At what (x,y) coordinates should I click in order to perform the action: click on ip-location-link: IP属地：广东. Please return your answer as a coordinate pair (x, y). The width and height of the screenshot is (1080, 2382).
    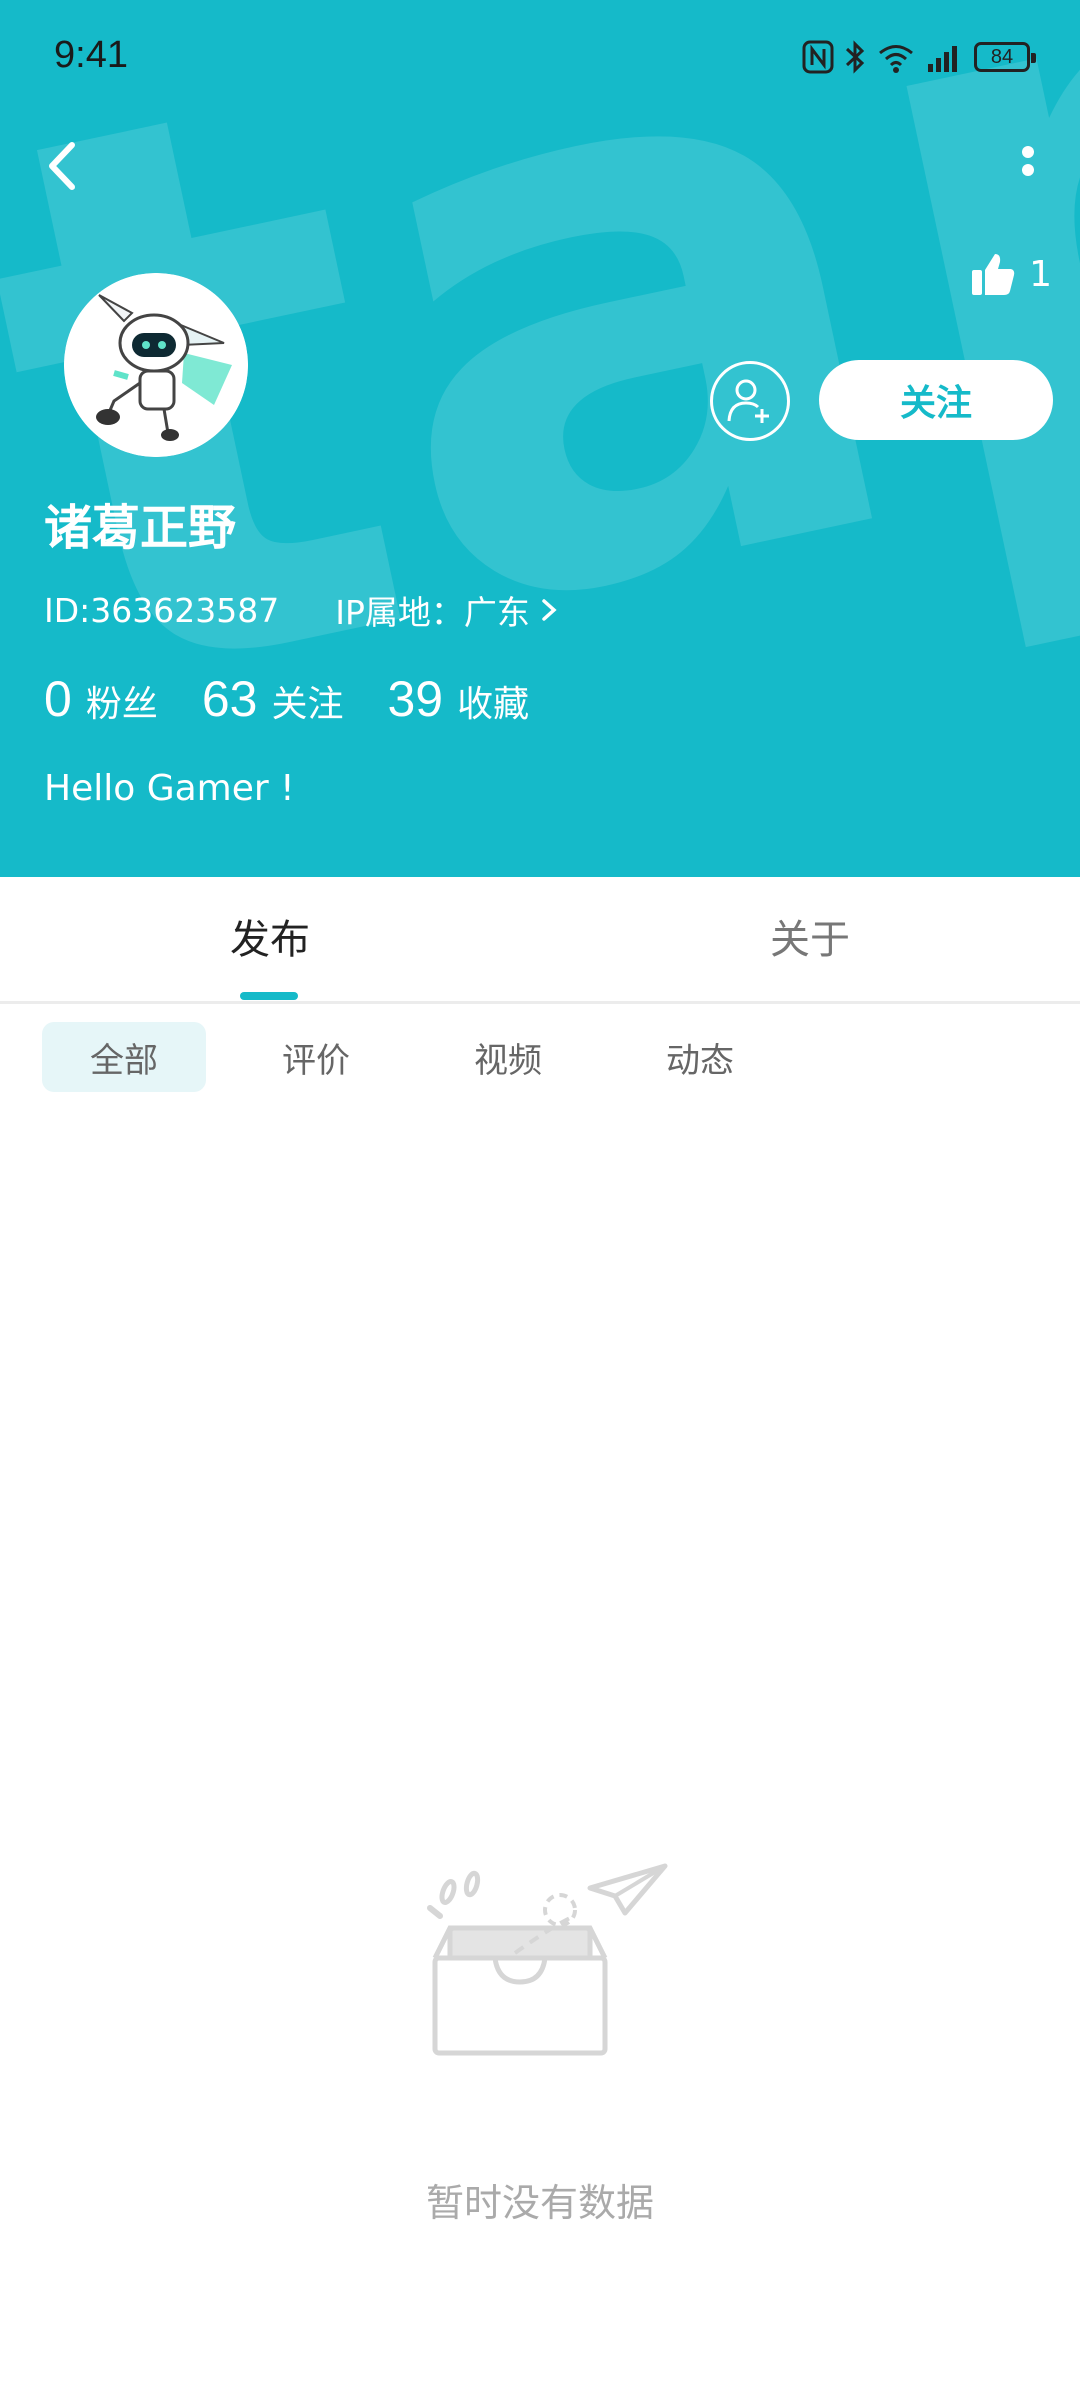
    Looking at the image, I should click on (448, 610).